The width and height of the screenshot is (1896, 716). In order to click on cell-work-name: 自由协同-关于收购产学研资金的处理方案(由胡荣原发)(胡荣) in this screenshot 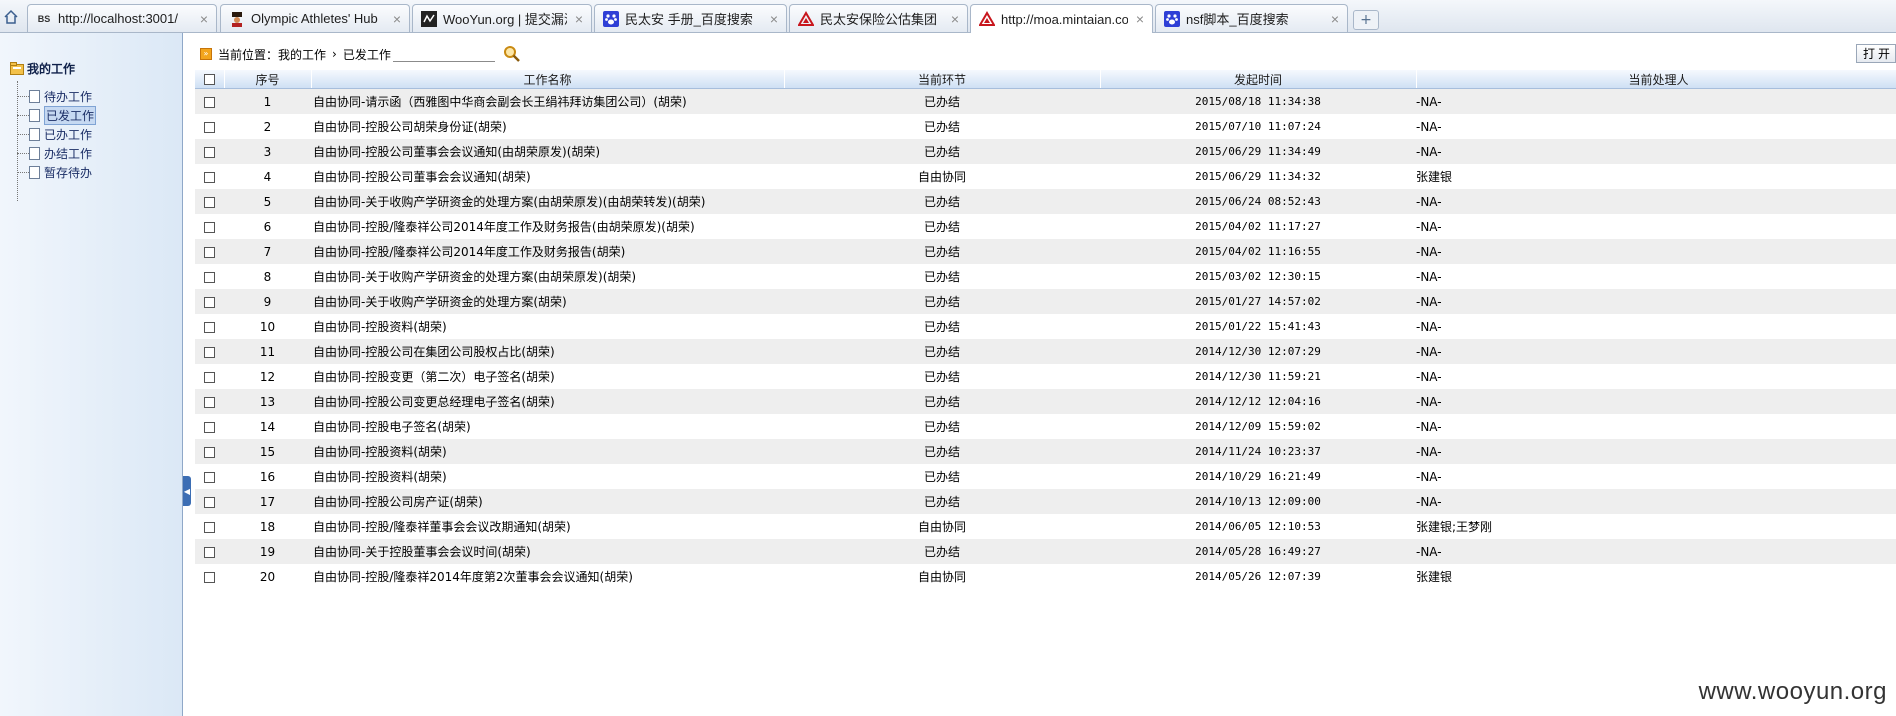, I will do `click(547, 276)`.